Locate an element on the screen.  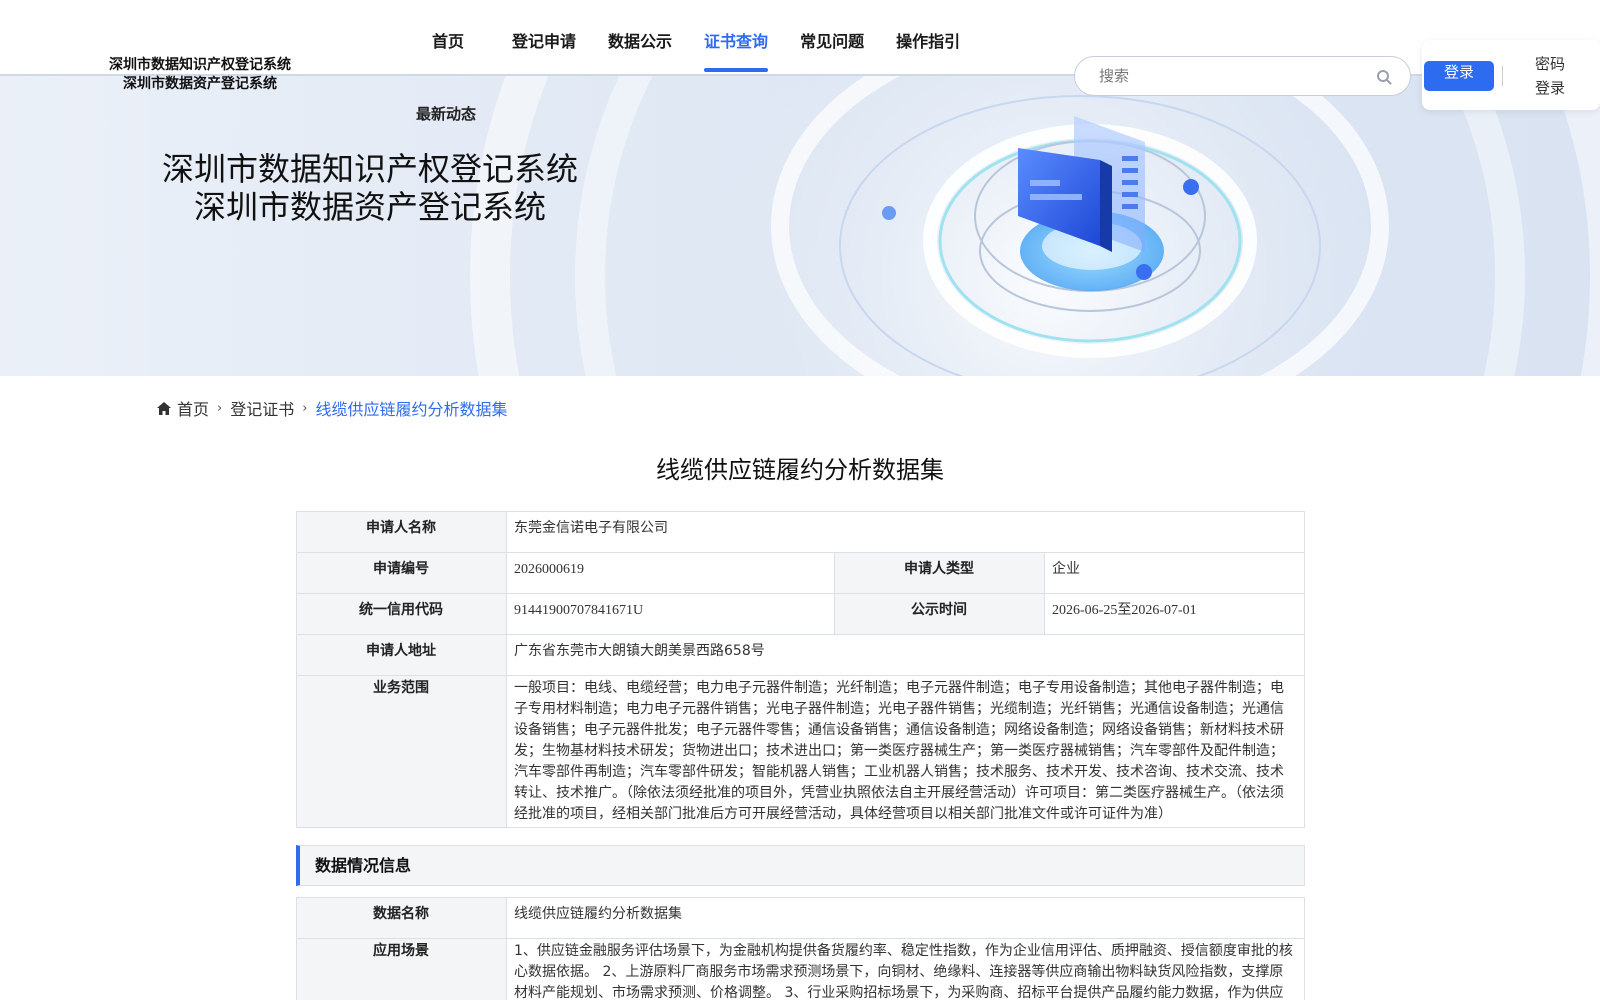
banner-title: 深圳市数据知识产权登记系统 深圳市数据资产登记系统 is located at coordinates (370, 188).